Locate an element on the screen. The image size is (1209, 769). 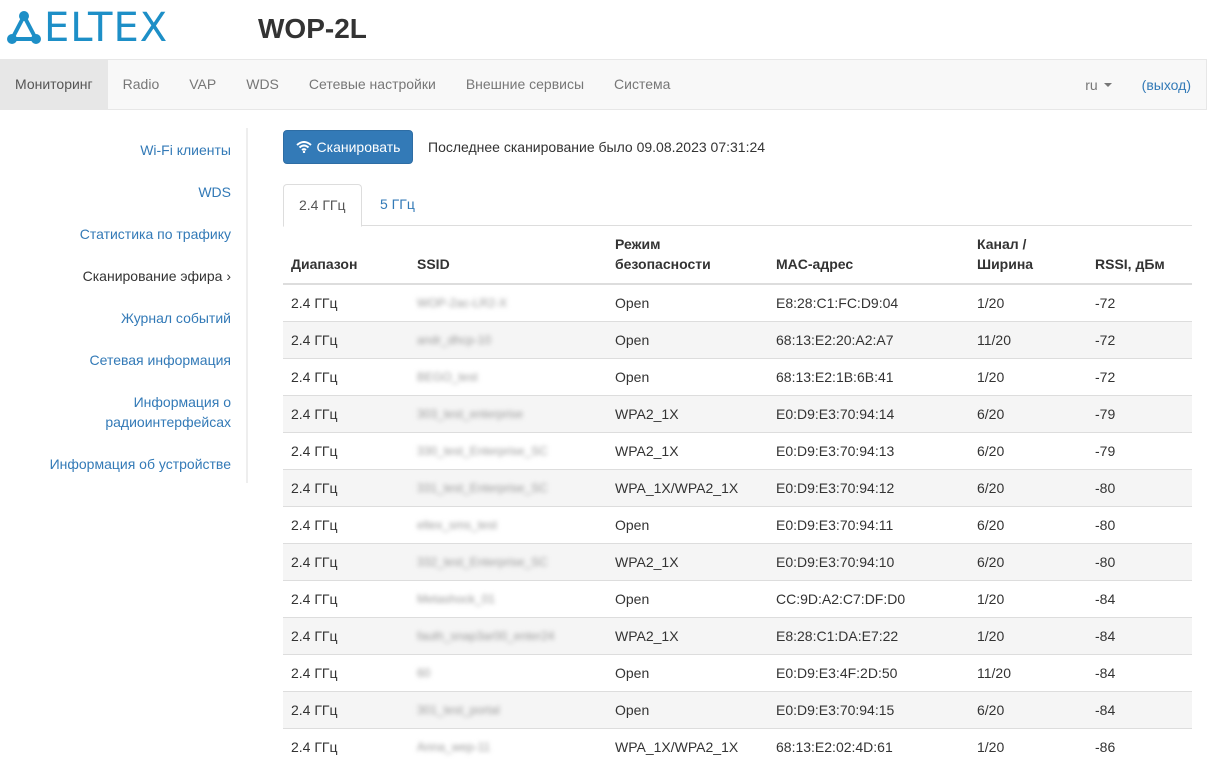
caret-down-icon is located at coordinates (1107, 84).